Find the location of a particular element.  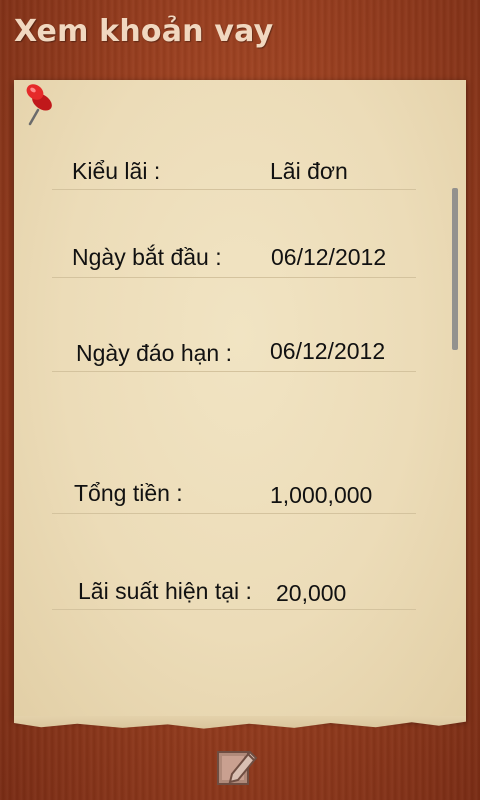

scrollbar is located at coordinates (455, 269).